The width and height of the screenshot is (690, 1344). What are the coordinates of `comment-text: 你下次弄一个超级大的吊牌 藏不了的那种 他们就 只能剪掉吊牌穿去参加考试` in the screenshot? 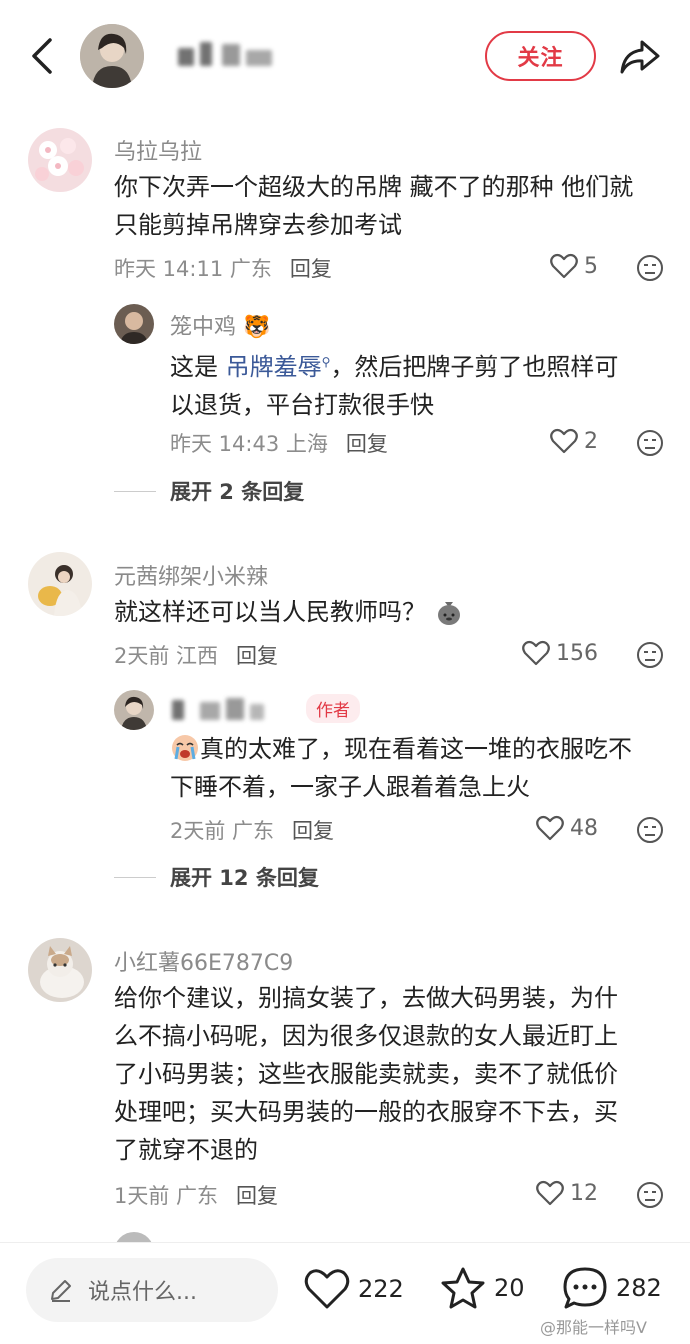 It's located at (374, 206).